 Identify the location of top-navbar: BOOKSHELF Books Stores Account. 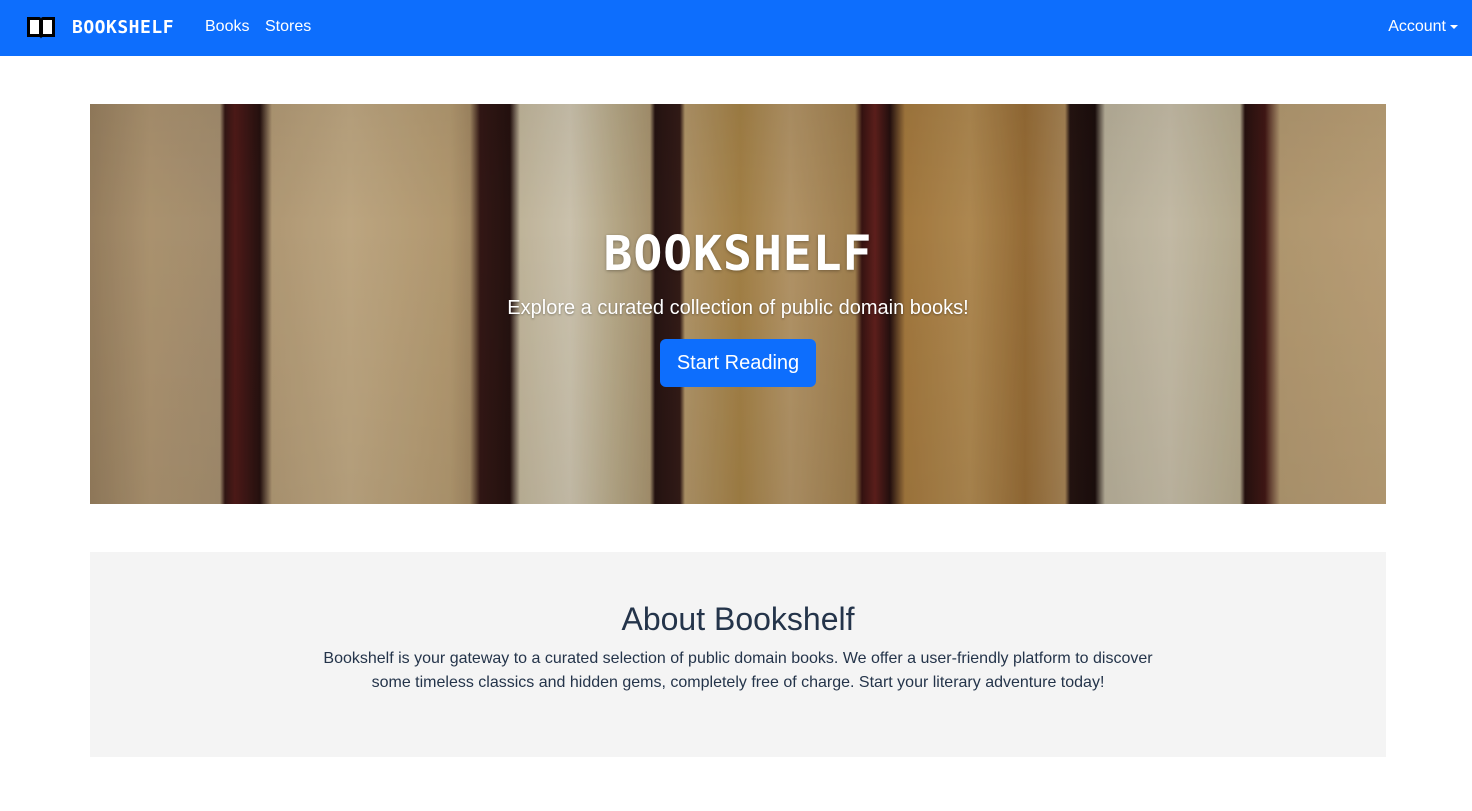
(736, 28).